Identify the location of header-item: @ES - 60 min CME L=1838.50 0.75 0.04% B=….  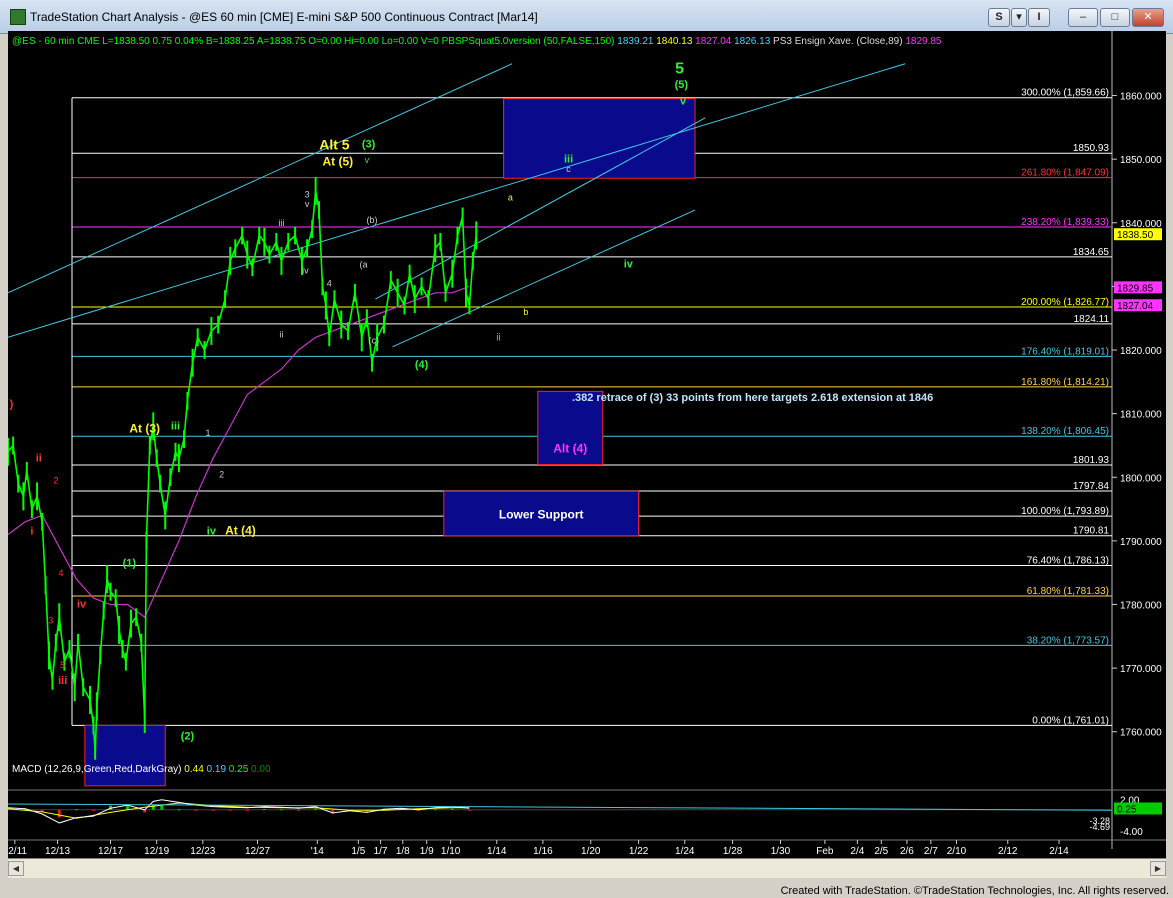
(313, 41).